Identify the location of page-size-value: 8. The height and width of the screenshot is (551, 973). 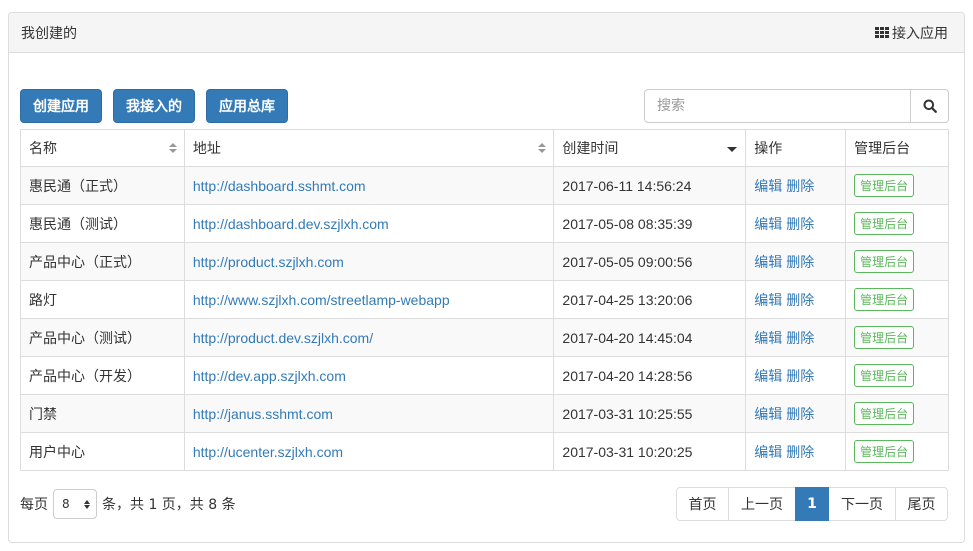
(66, 504).